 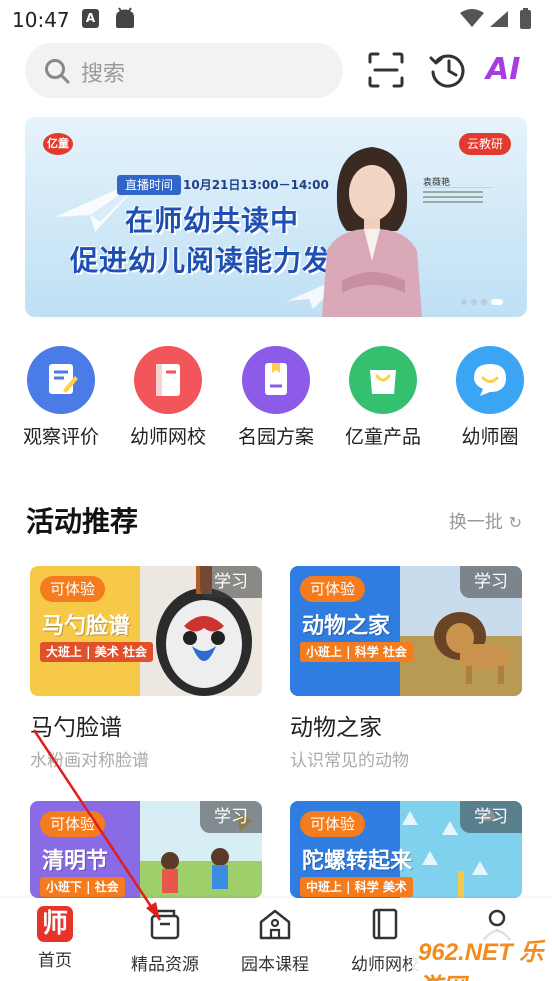 What do you see at coordinates (382, 437) in the screenshot?
I see `category-label: 亿童产品` at bounding box center [382, 437].